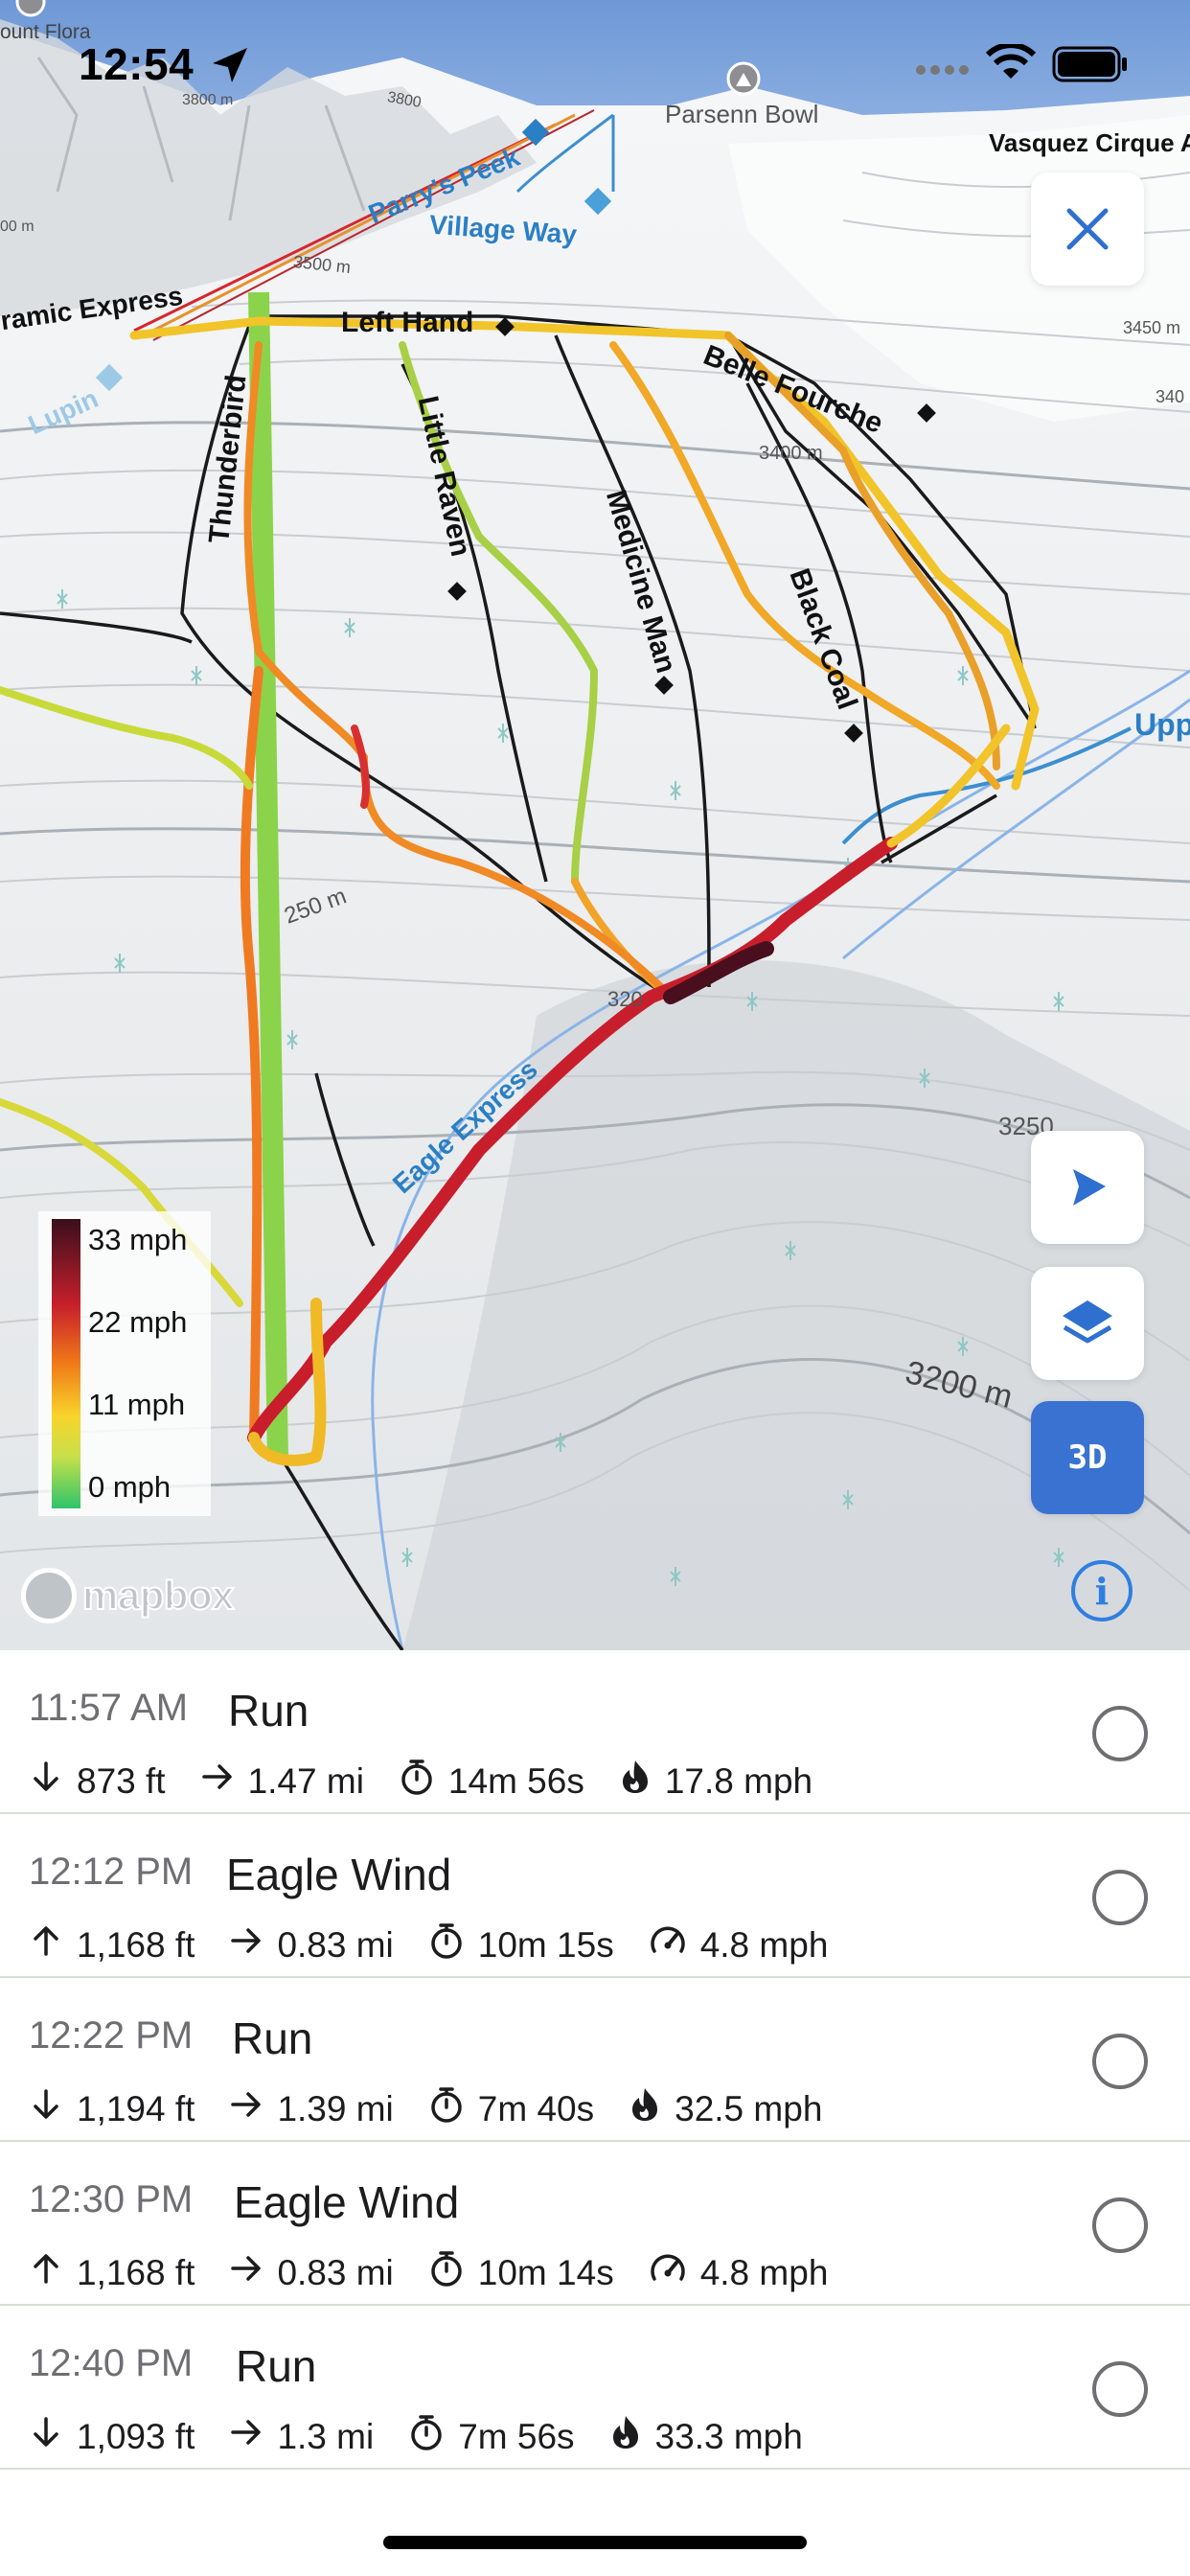 Image resolution: width=1190 pixels, height=2576 pixels. I want to click on activity-time: 12:12 PM, so click(111, 1872).